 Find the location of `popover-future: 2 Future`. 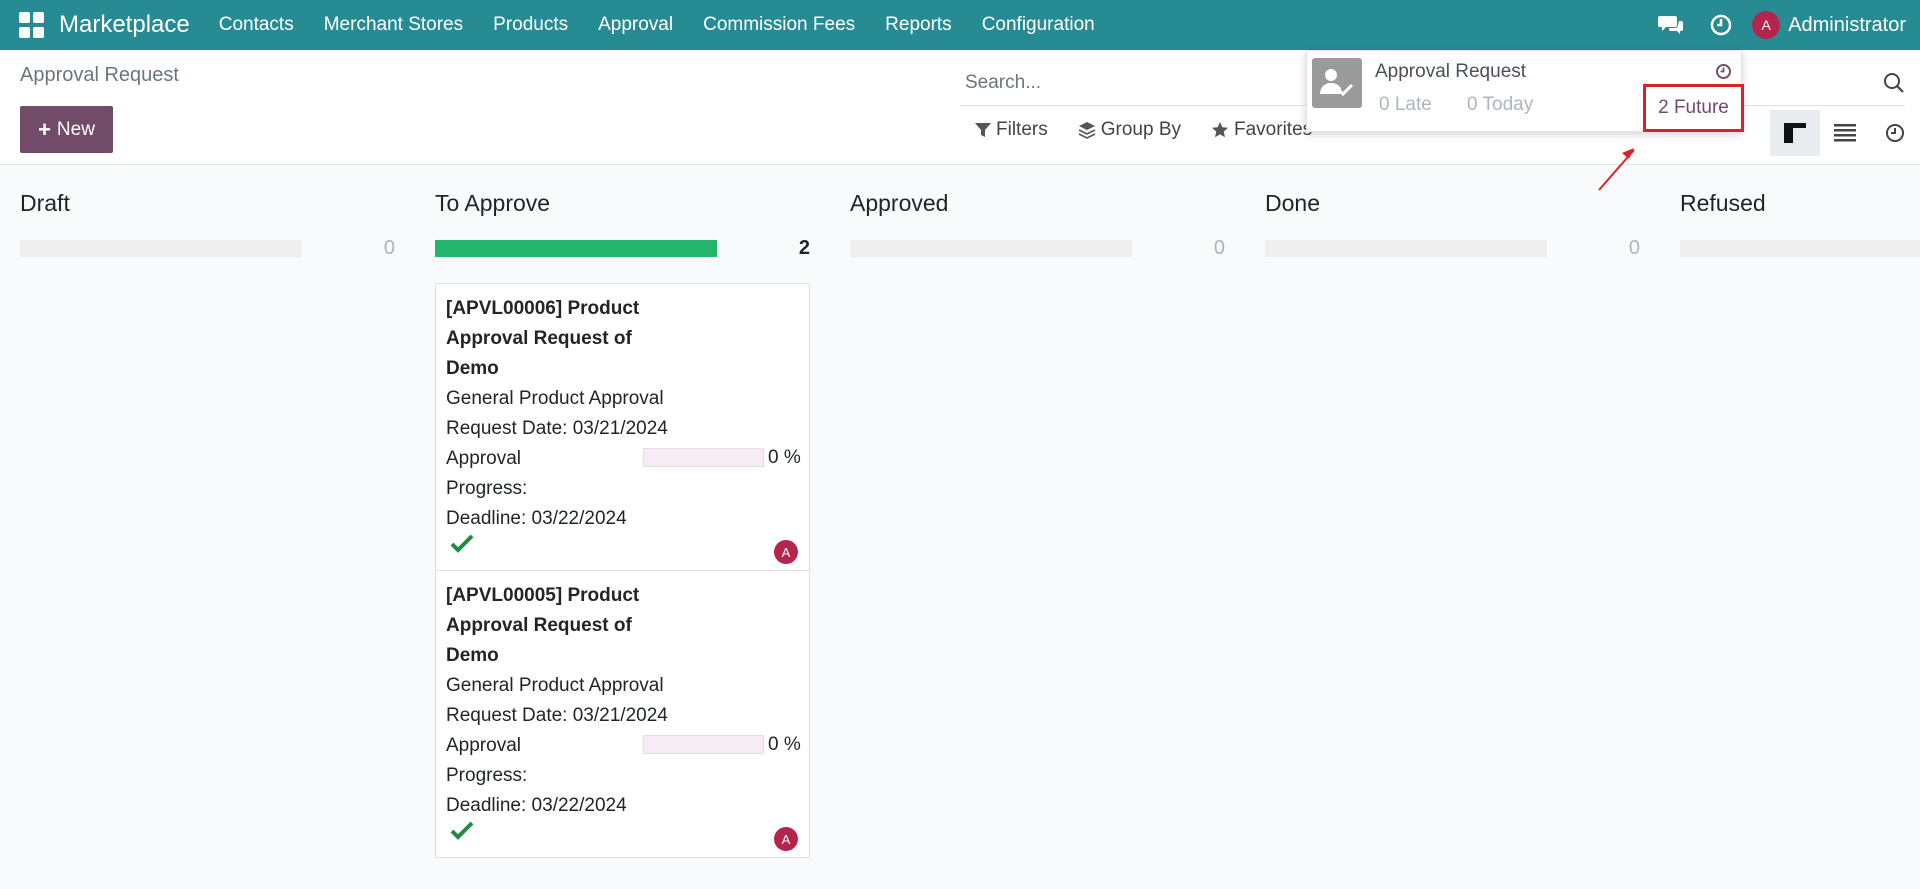

popover-future: 2 Future is located at coordinates (1693, 108).